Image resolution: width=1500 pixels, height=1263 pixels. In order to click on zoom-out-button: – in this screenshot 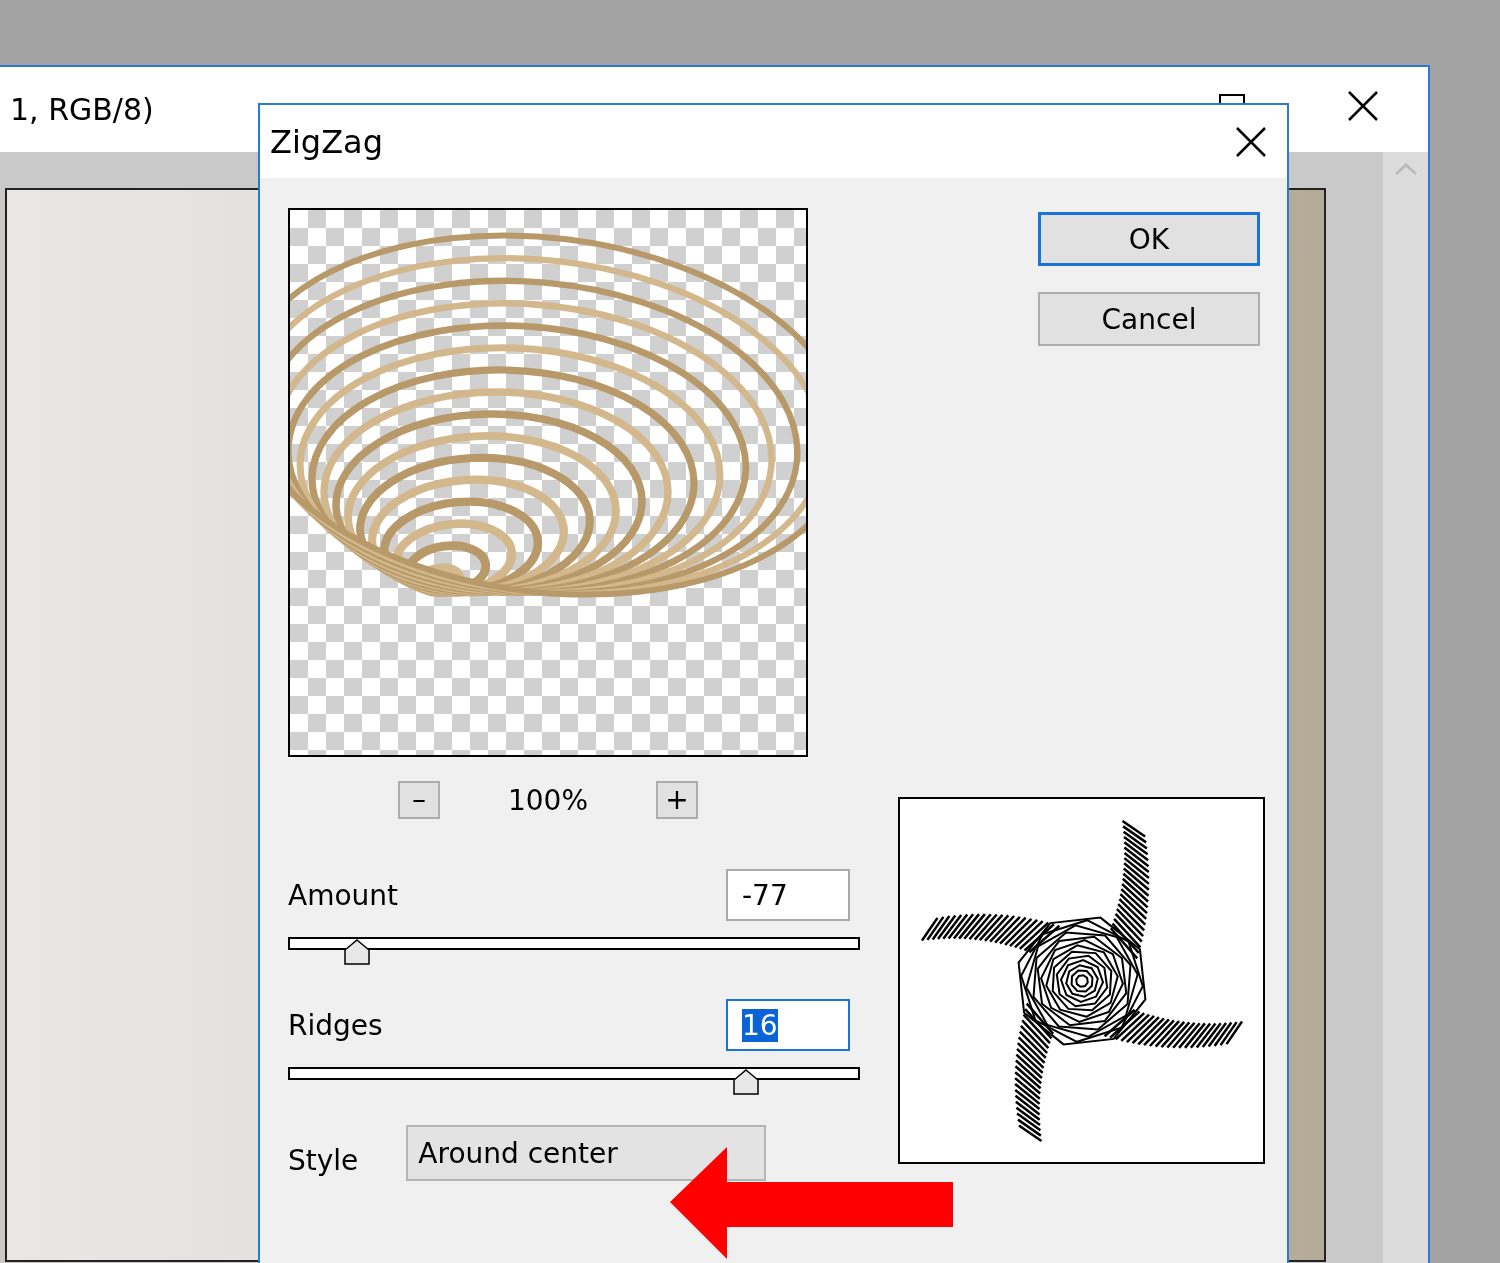, I will do `click(418, 800)`.